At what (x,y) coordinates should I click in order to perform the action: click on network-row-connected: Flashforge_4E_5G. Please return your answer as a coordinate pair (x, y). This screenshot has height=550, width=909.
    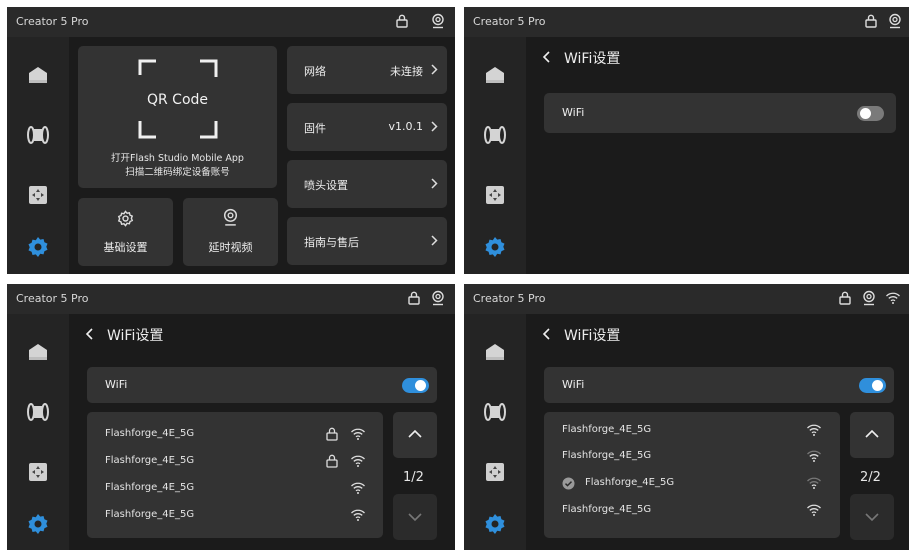
    Looking at the image, I should click on (692, 484).